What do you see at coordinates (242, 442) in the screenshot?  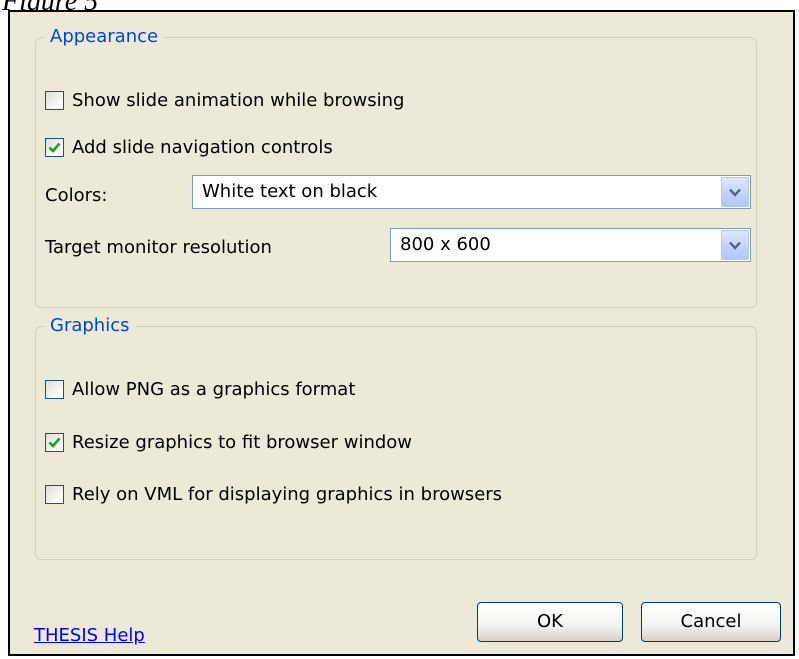 I see `resize-graphics-label: Resize graphics to fit browser window` at bounding box center [242, 442].